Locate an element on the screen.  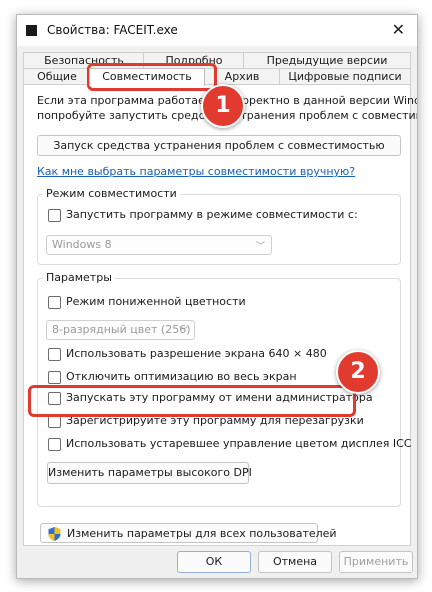
compat-mode-checkbox is located at coordinates (54, 215).